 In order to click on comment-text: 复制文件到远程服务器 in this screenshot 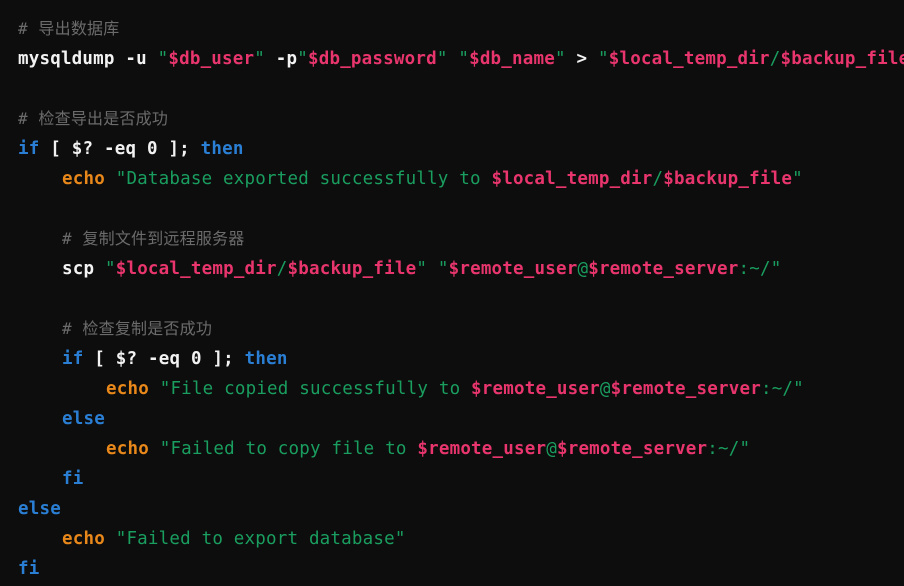, I will do `click(158, 238)`.